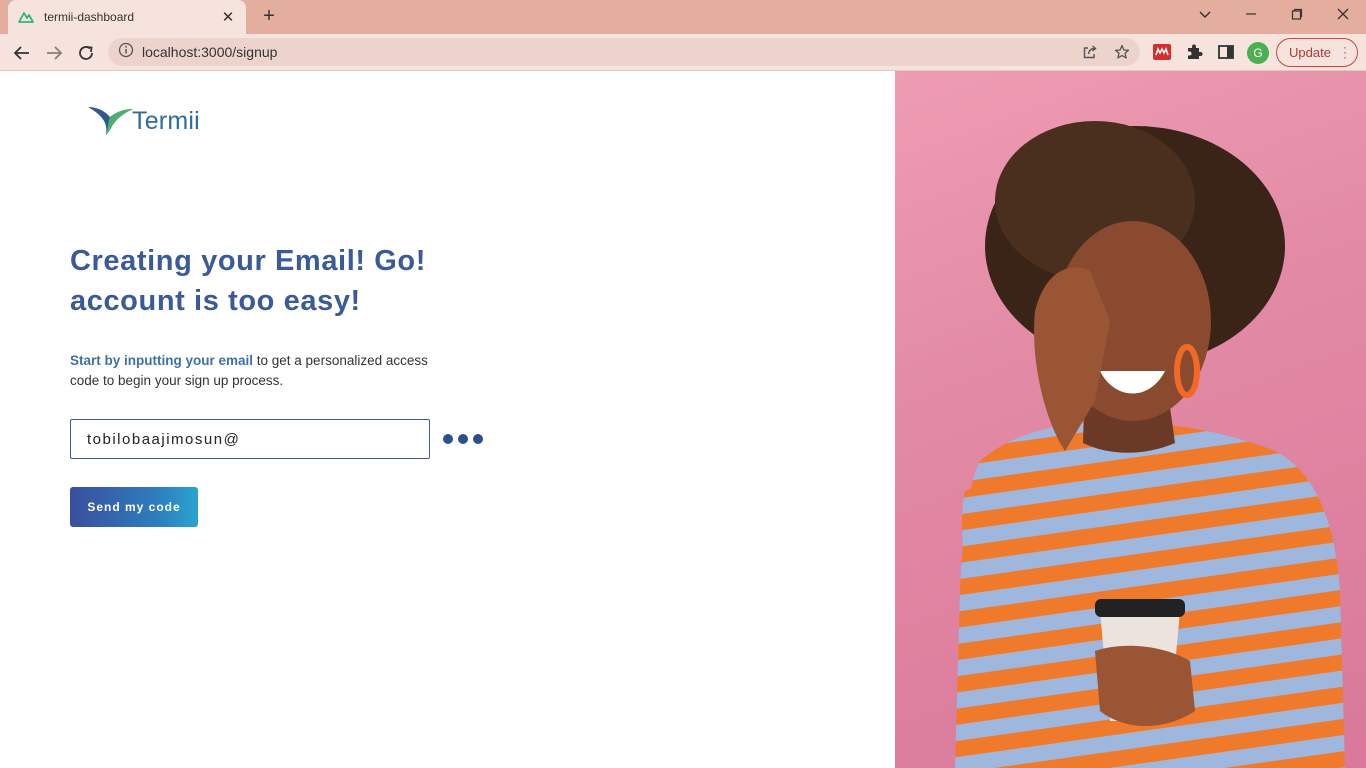  Describe the element at coordinates (110, 121) in the screenshot. I see `termii-bird-icon` at that location.